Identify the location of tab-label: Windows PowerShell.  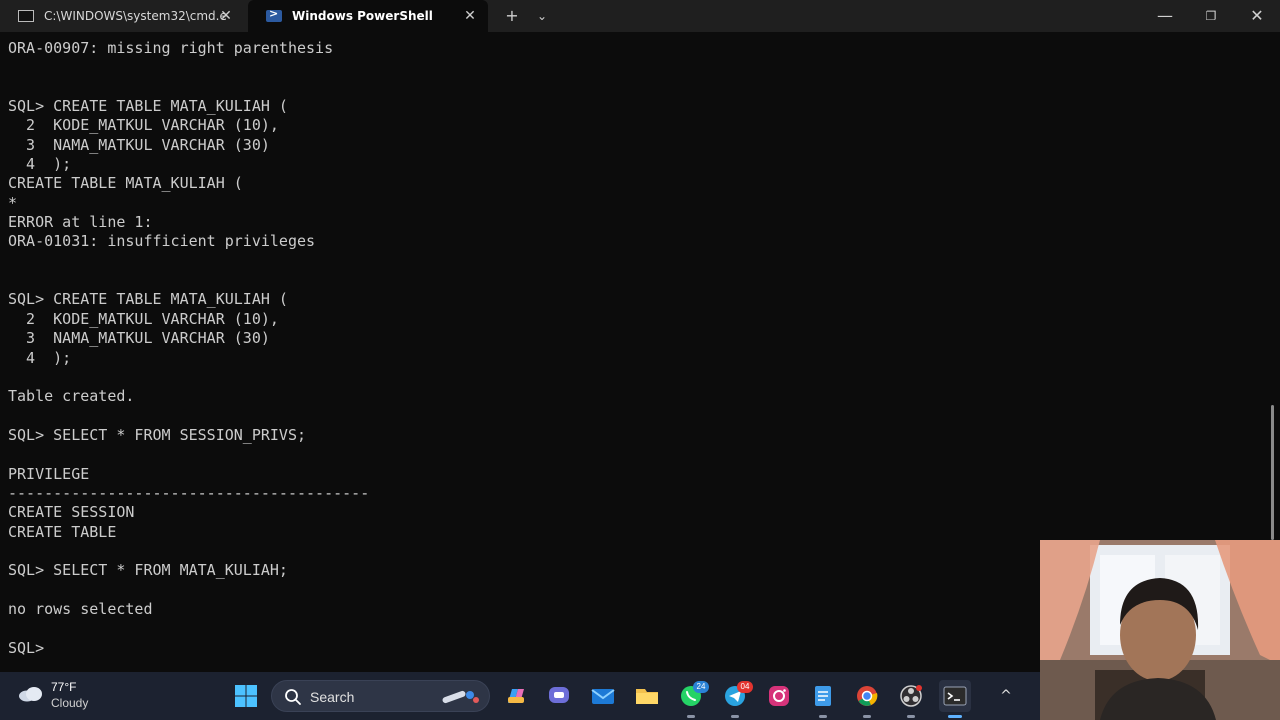
(362, 16).